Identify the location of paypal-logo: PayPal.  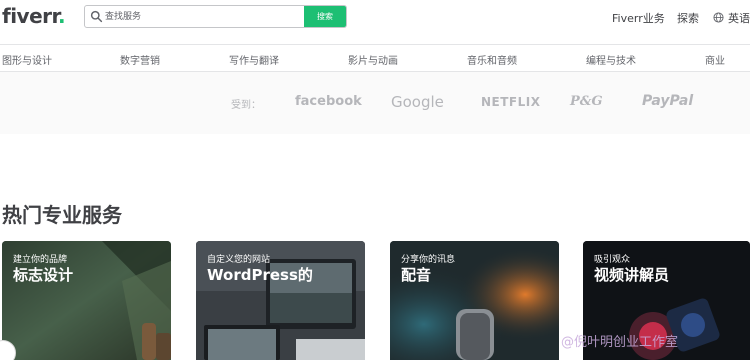
(668, 101).